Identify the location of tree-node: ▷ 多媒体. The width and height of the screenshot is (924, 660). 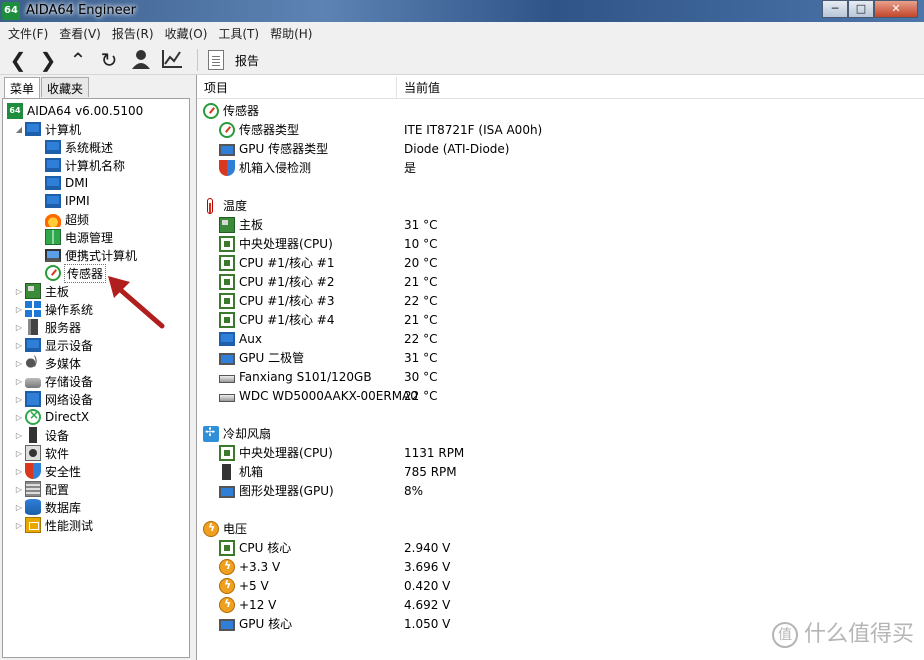
(47, 363).